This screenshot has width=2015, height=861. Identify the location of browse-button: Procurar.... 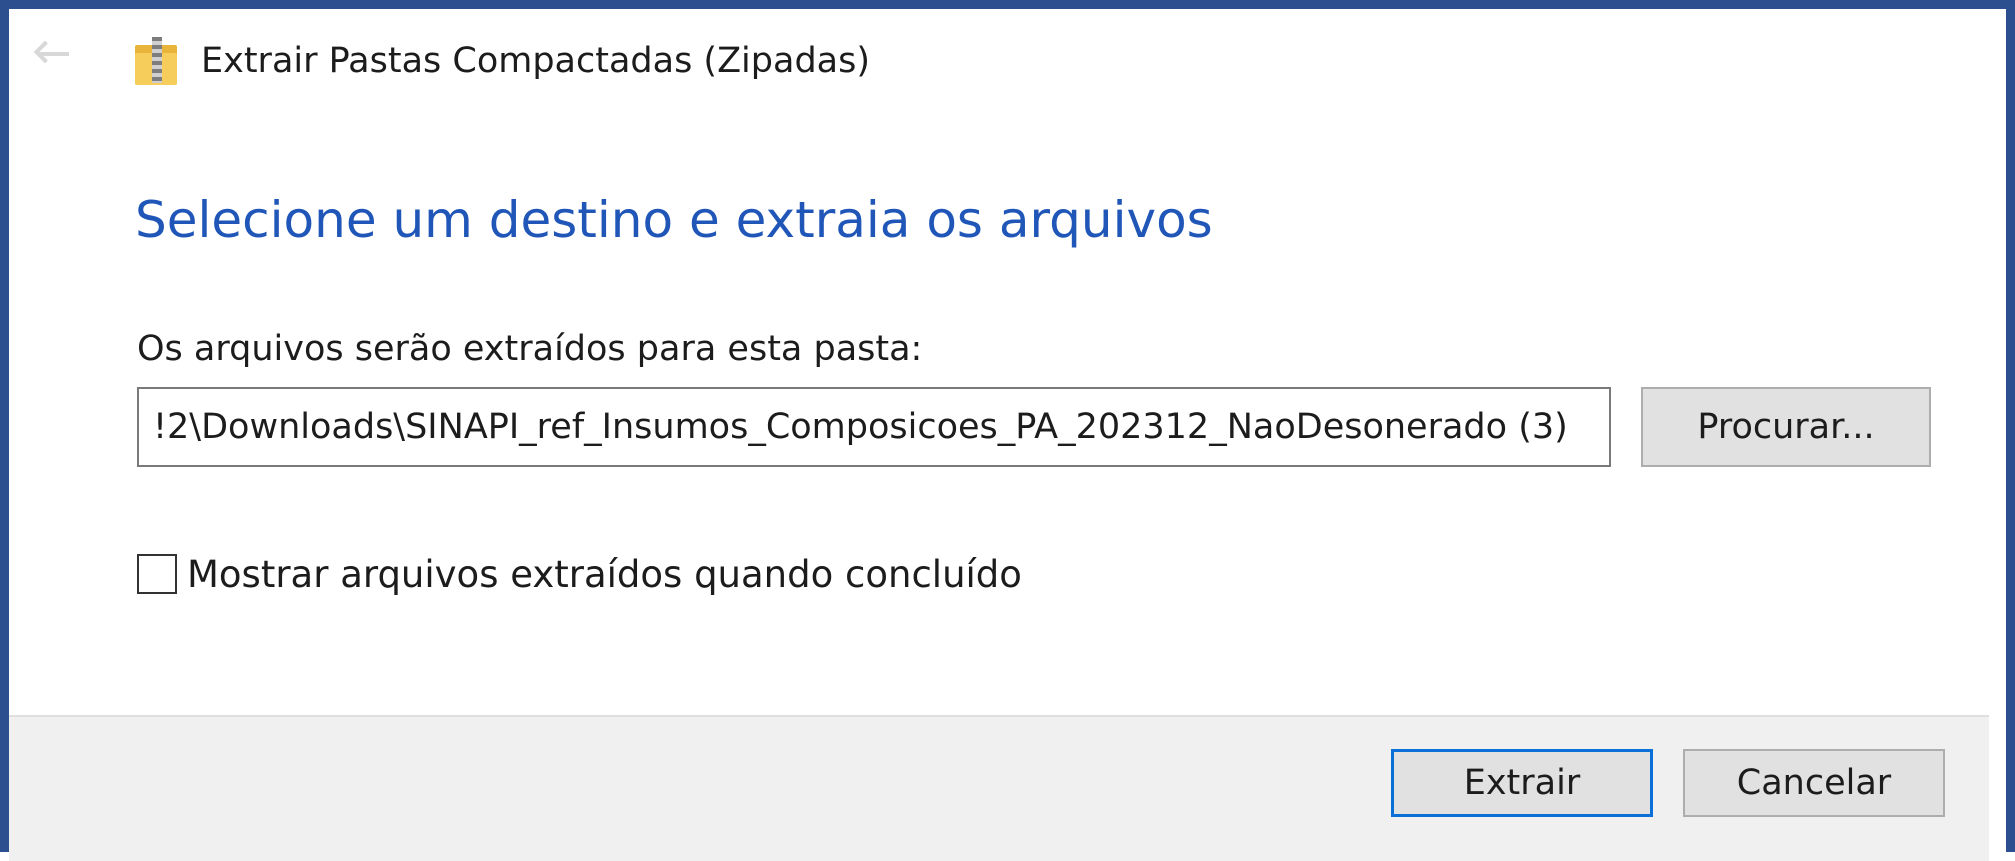
(1786, 427).